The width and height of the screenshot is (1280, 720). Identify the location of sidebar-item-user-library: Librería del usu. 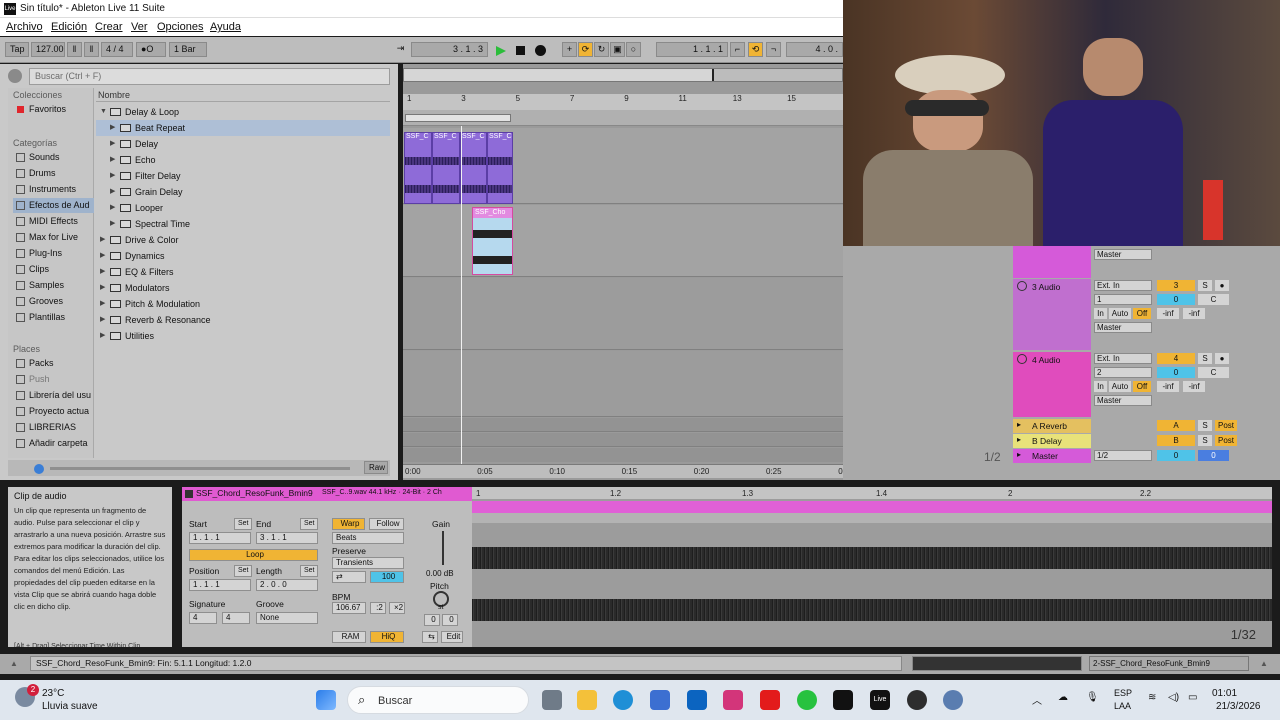
(53, 395).